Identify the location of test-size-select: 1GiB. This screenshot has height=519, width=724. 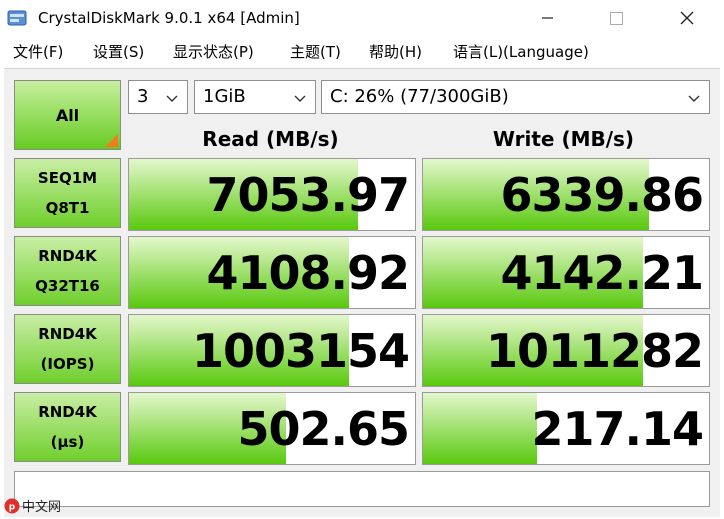
(255, 97).